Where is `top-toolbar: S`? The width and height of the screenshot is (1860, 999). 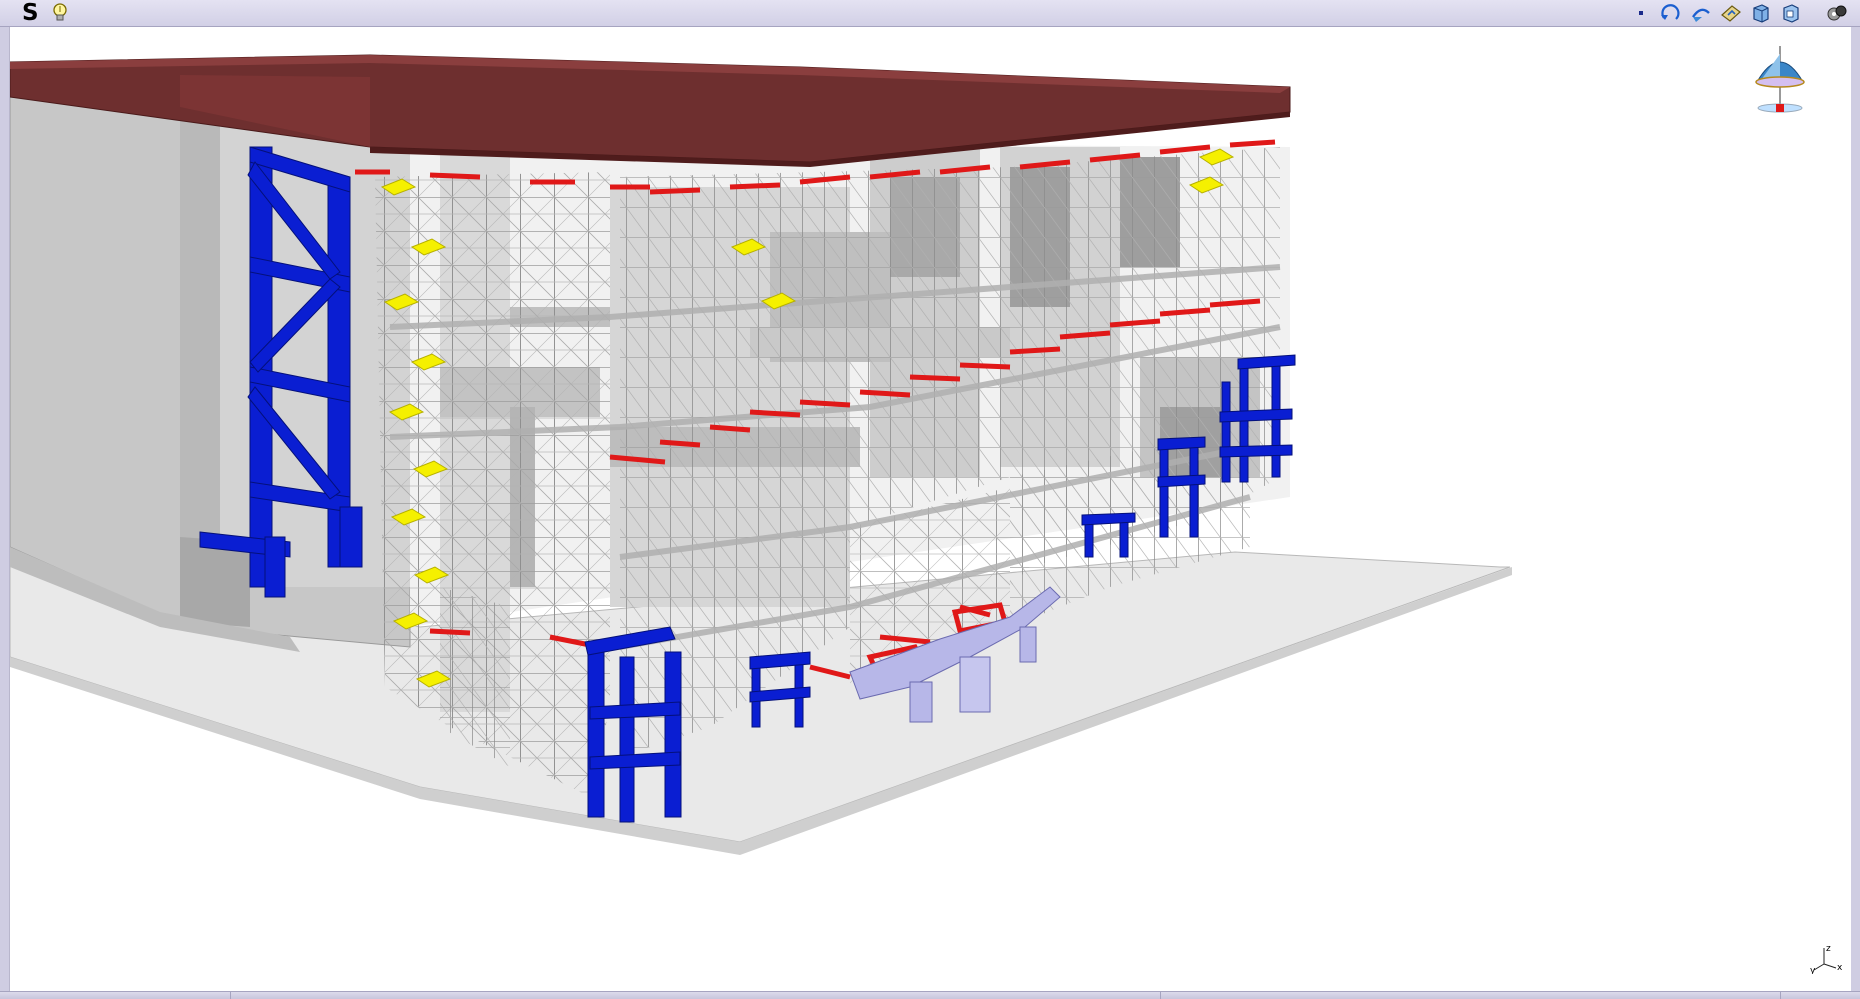
top-toolbar: S is located at coordinates (930, 13).